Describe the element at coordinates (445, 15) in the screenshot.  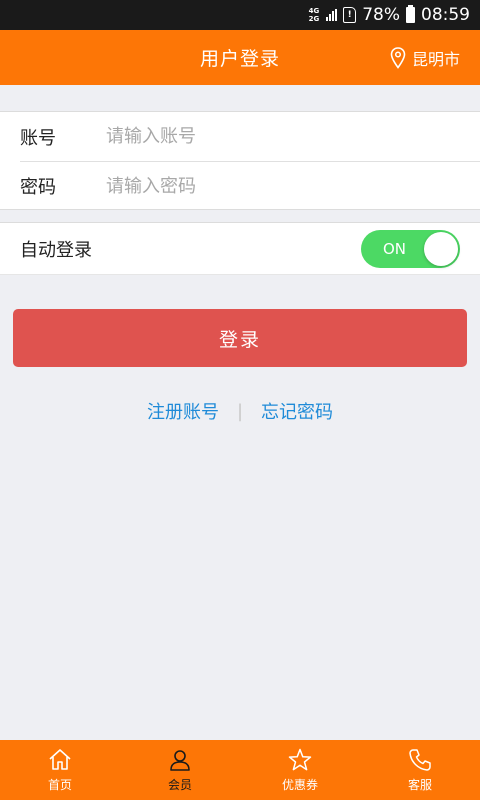
I see `clock: 08:59` at that location.